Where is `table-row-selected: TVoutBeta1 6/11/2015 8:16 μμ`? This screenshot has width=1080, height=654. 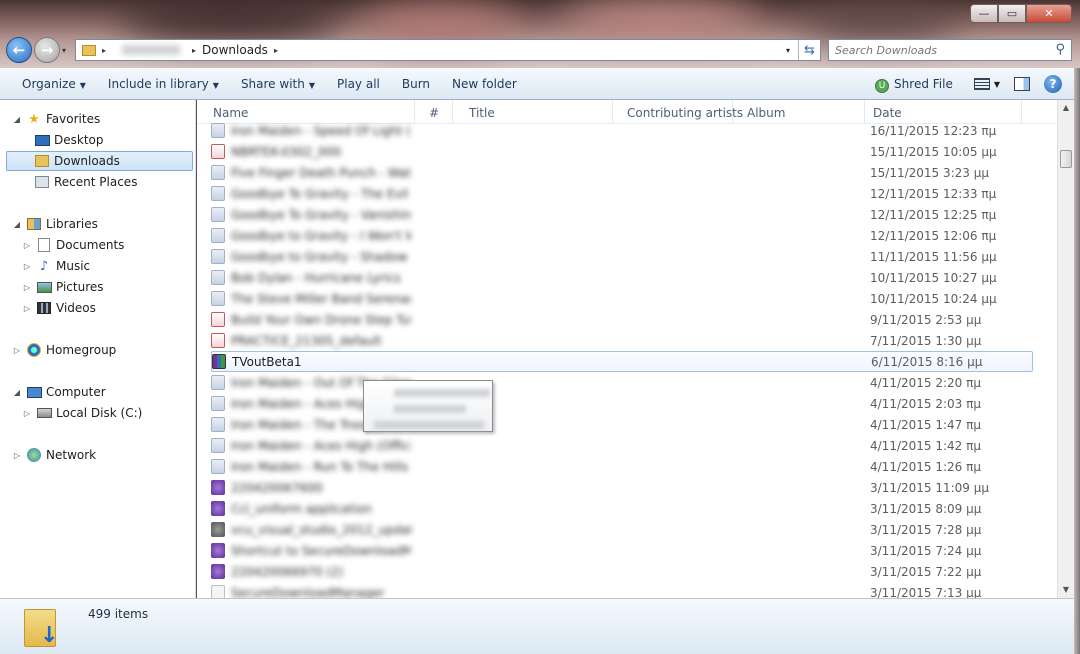 table-row-selected: TVoutBeta1 6/11/2015 8:16 μμ is located at coordinates (622, 361).